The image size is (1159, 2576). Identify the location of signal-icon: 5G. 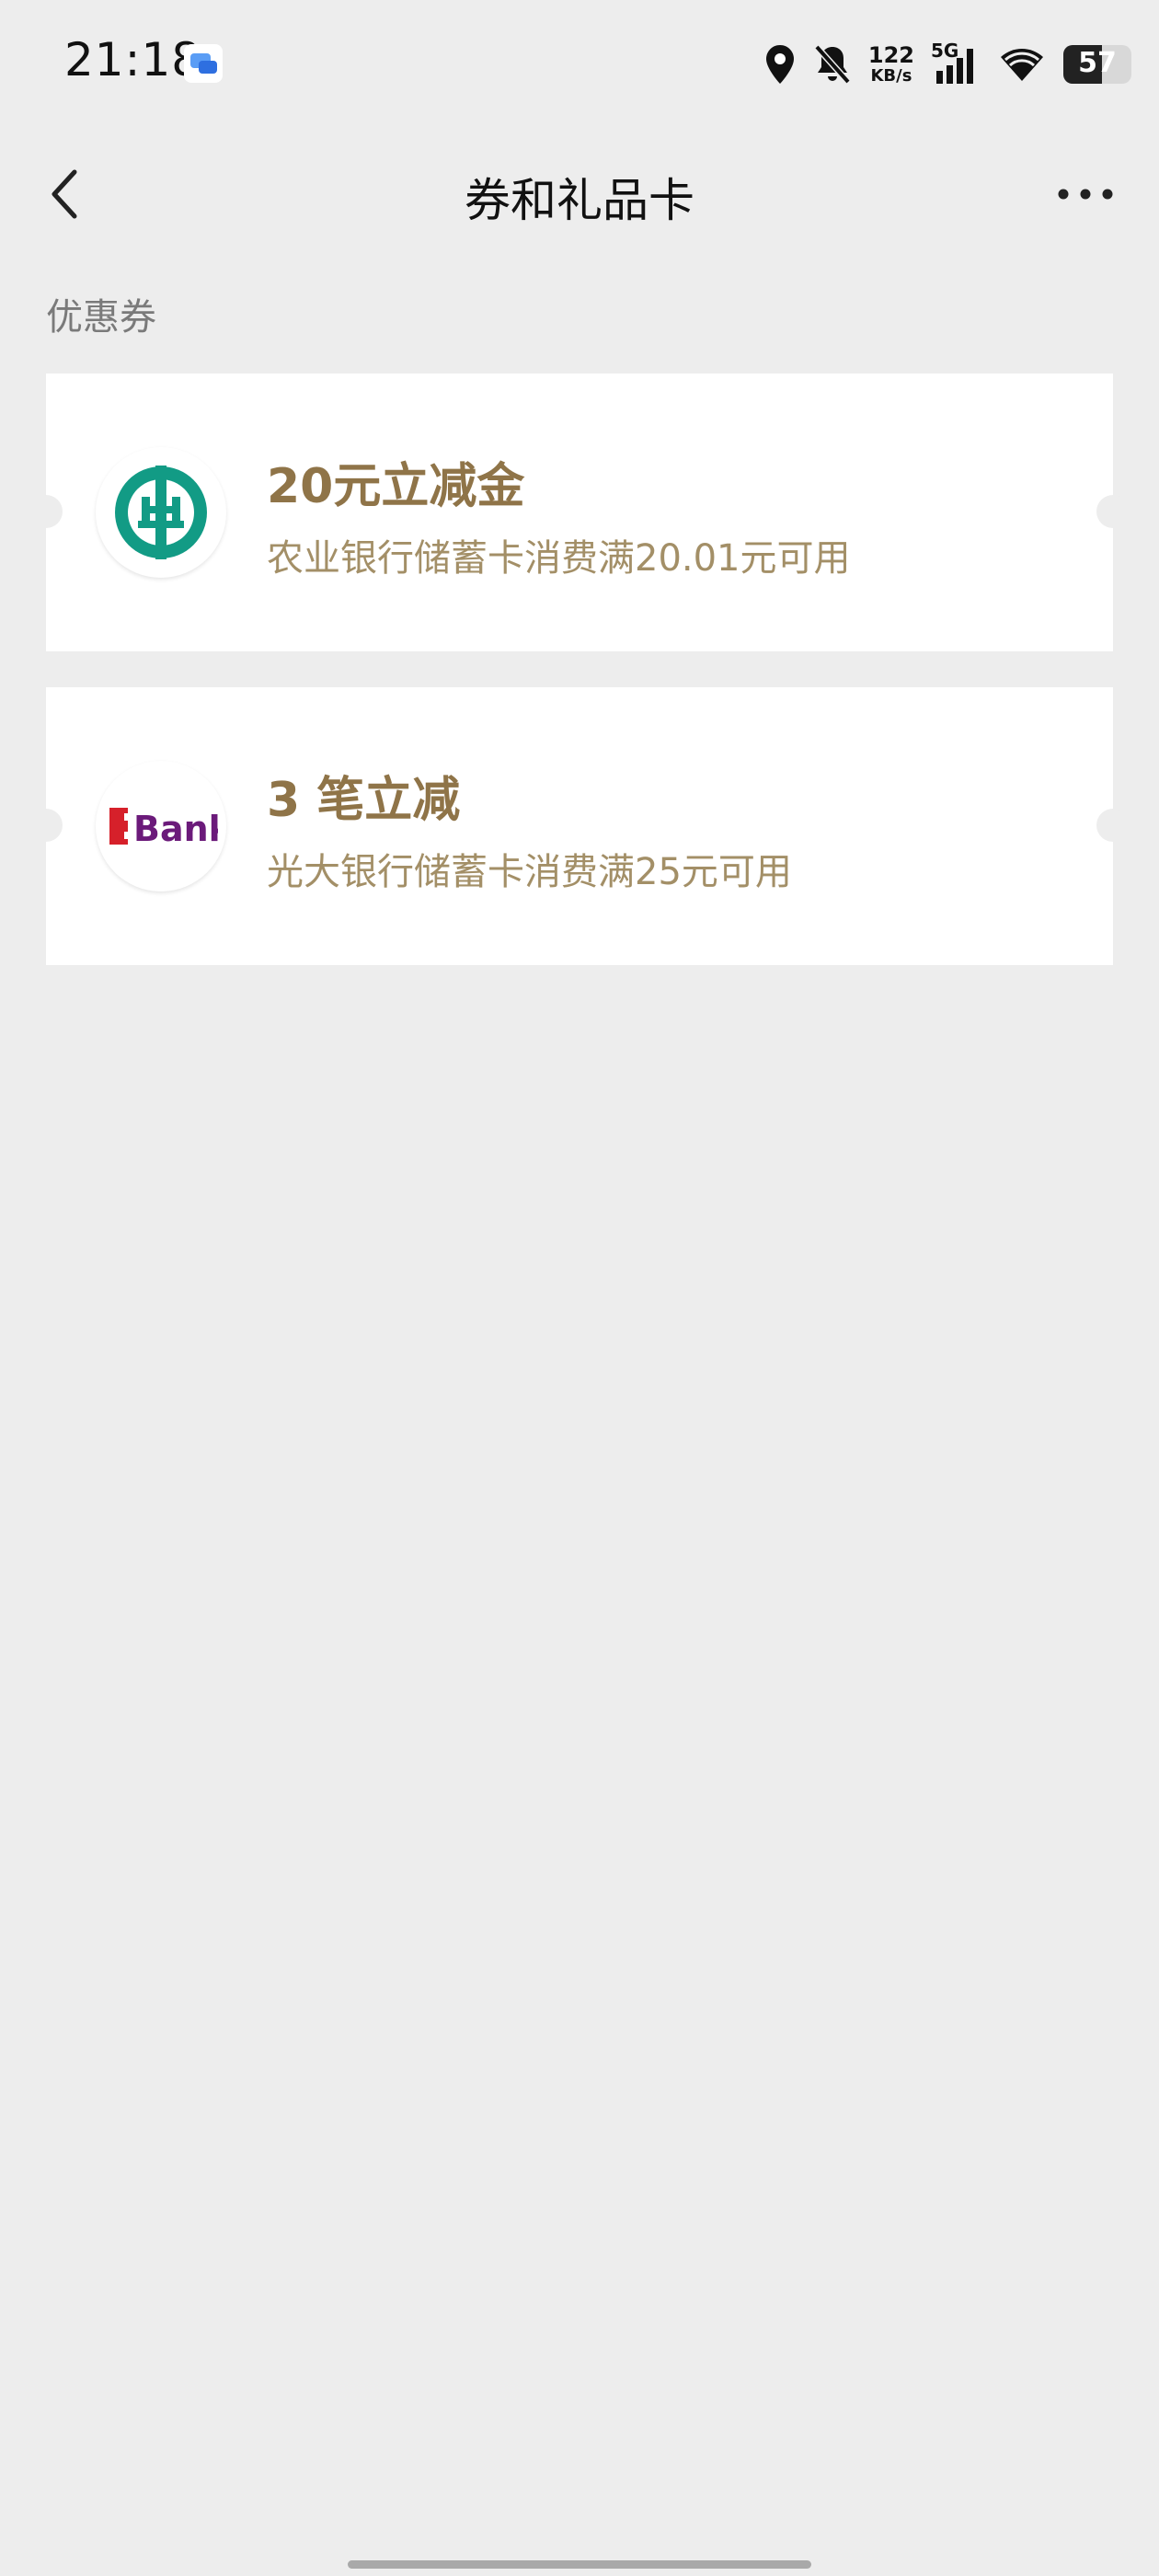
(956, 63).